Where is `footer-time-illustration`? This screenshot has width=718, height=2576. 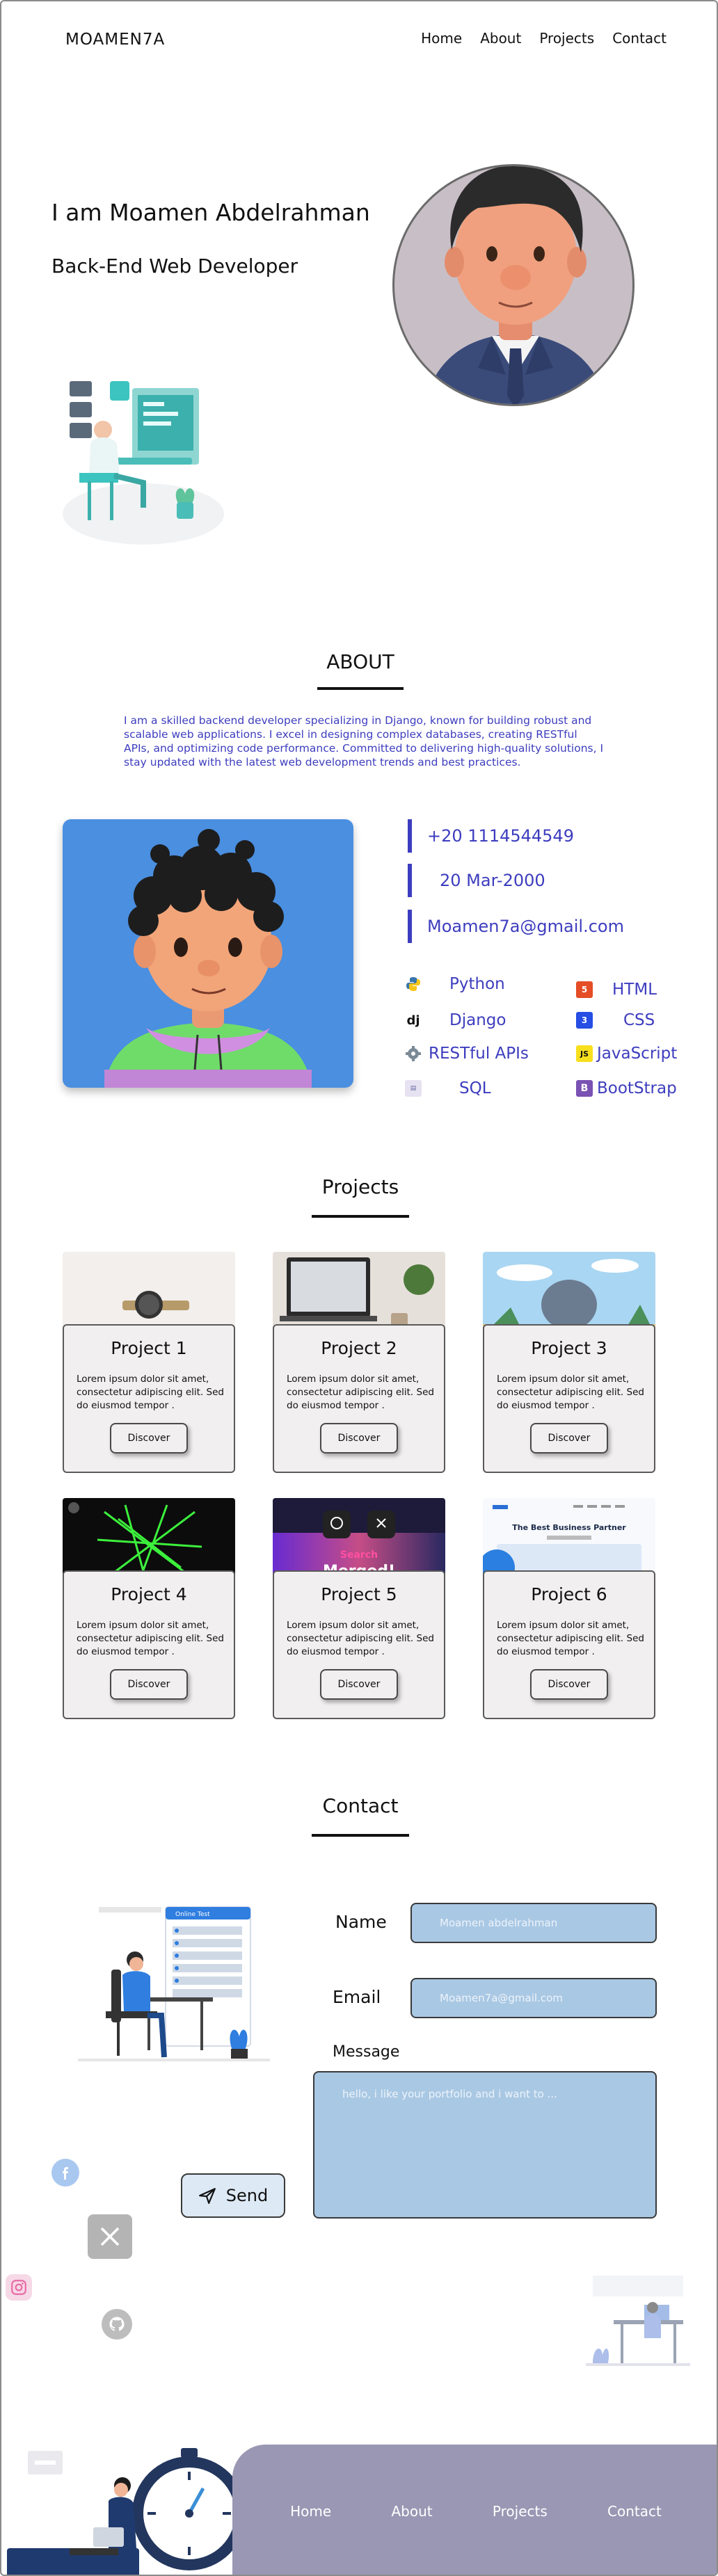 footer-time-illustration is located at coordinates (132, 2509).